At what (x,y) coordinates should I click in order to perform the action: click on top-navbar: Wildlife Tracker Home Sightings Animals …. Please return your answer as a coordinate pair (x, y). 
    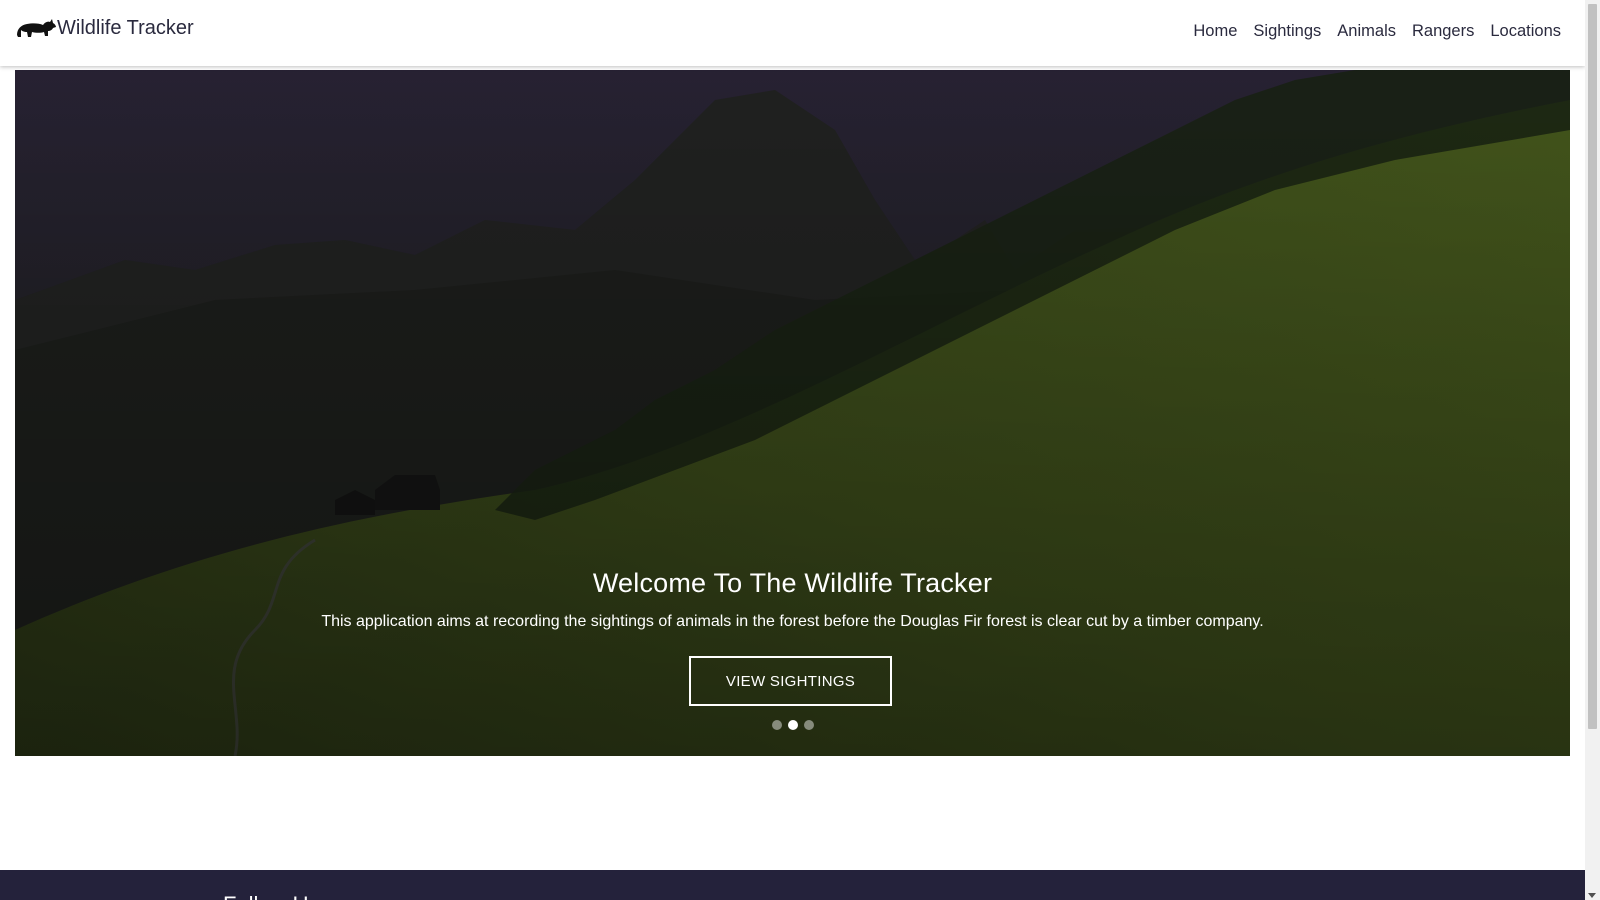
    Looking at the image, I should click on (792, 33).